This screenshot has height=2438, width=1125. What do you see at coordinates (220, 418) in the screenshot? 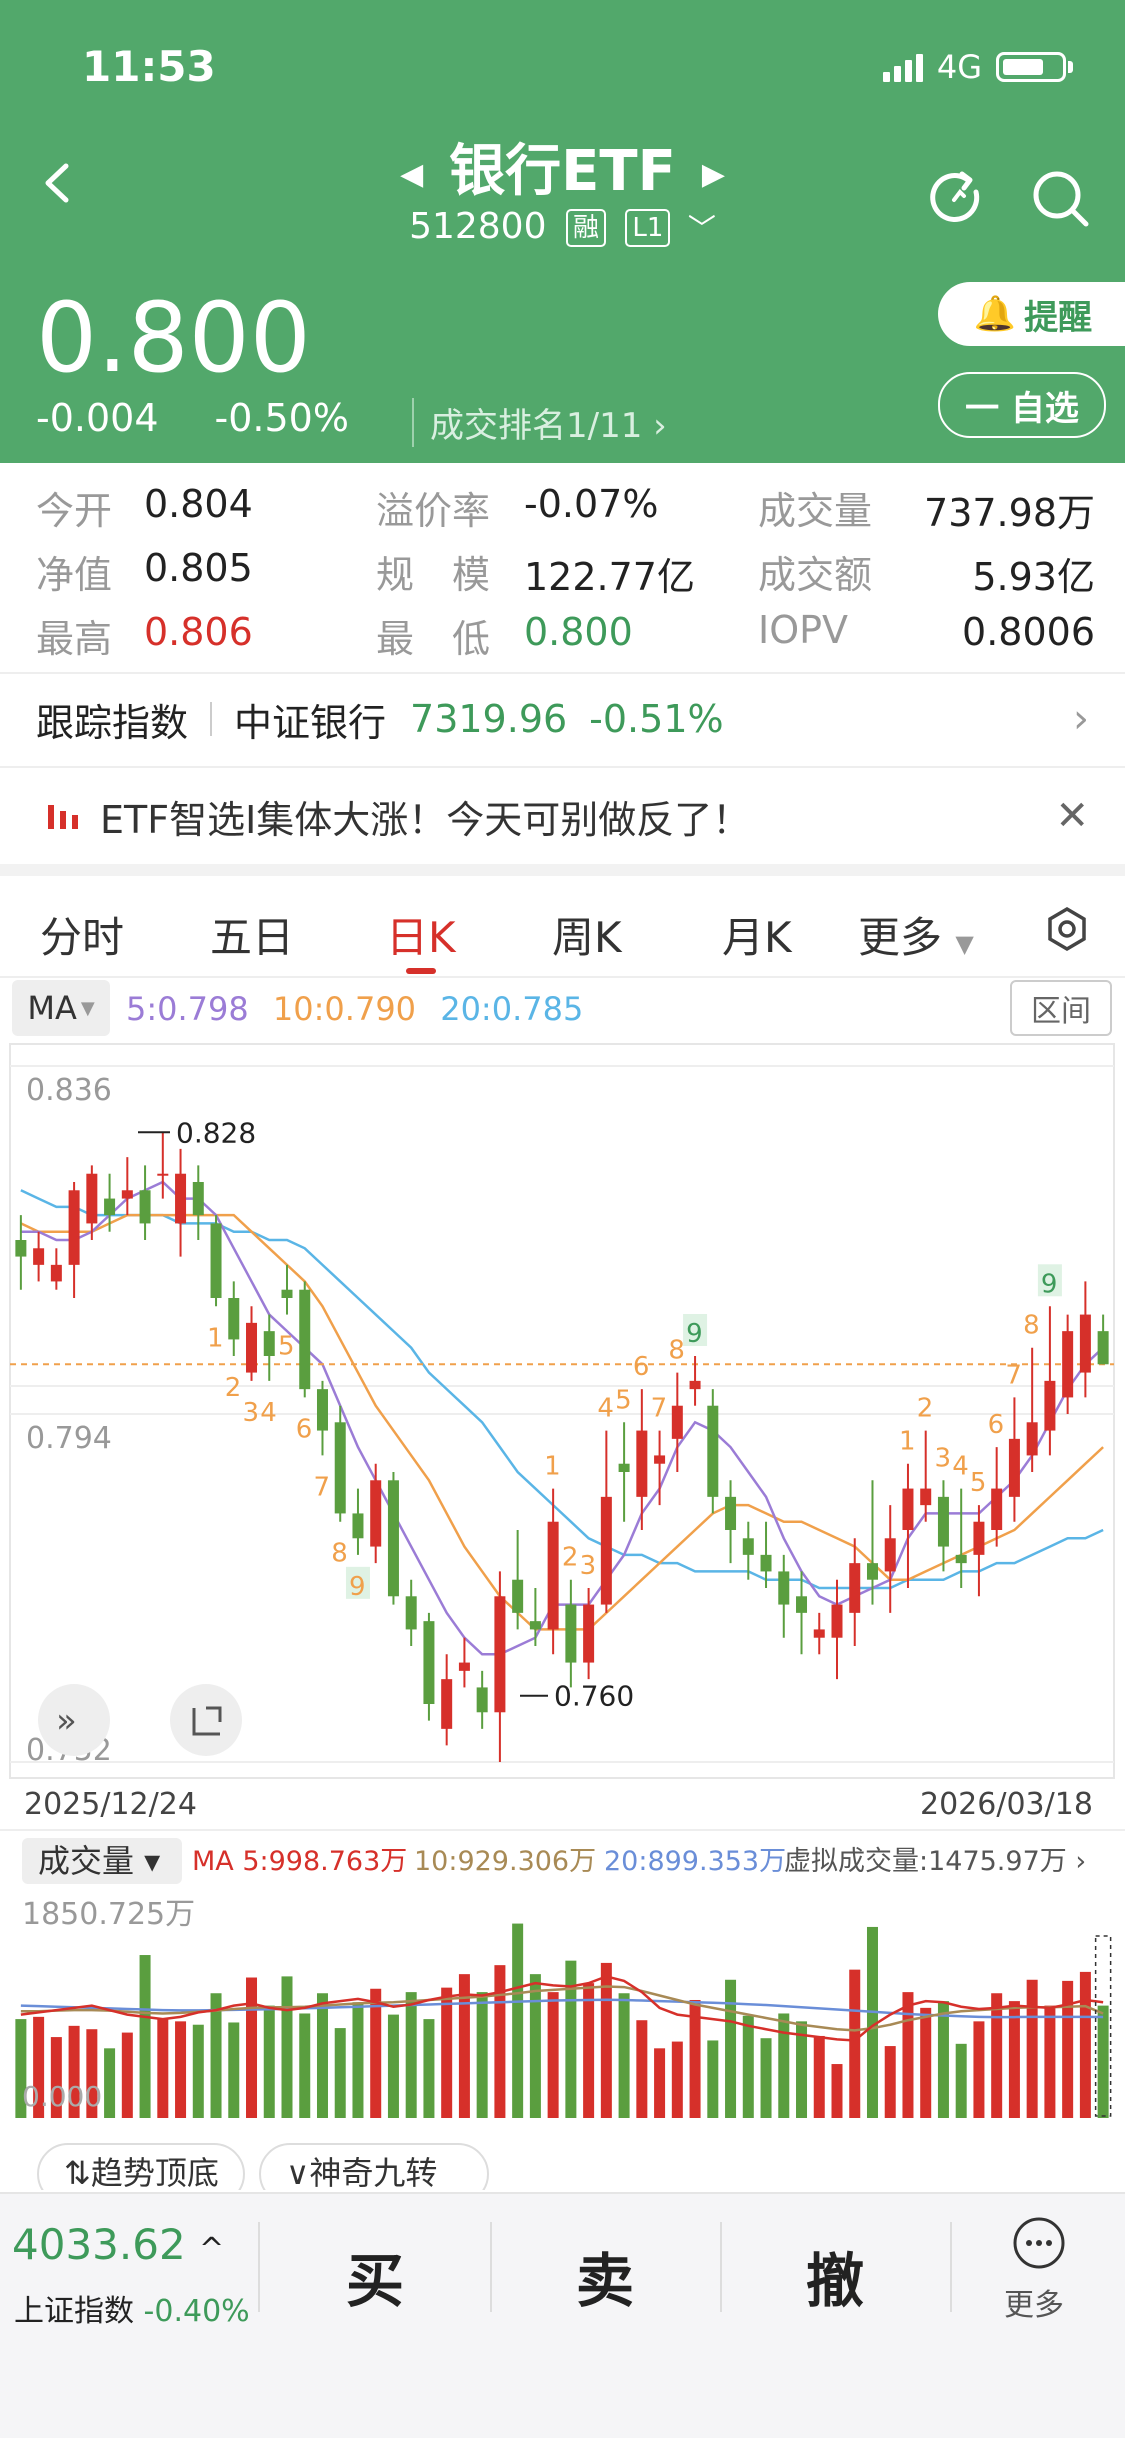
I see `price-change-row: -0.004 -0.50%` at bounding box center [220, 418].